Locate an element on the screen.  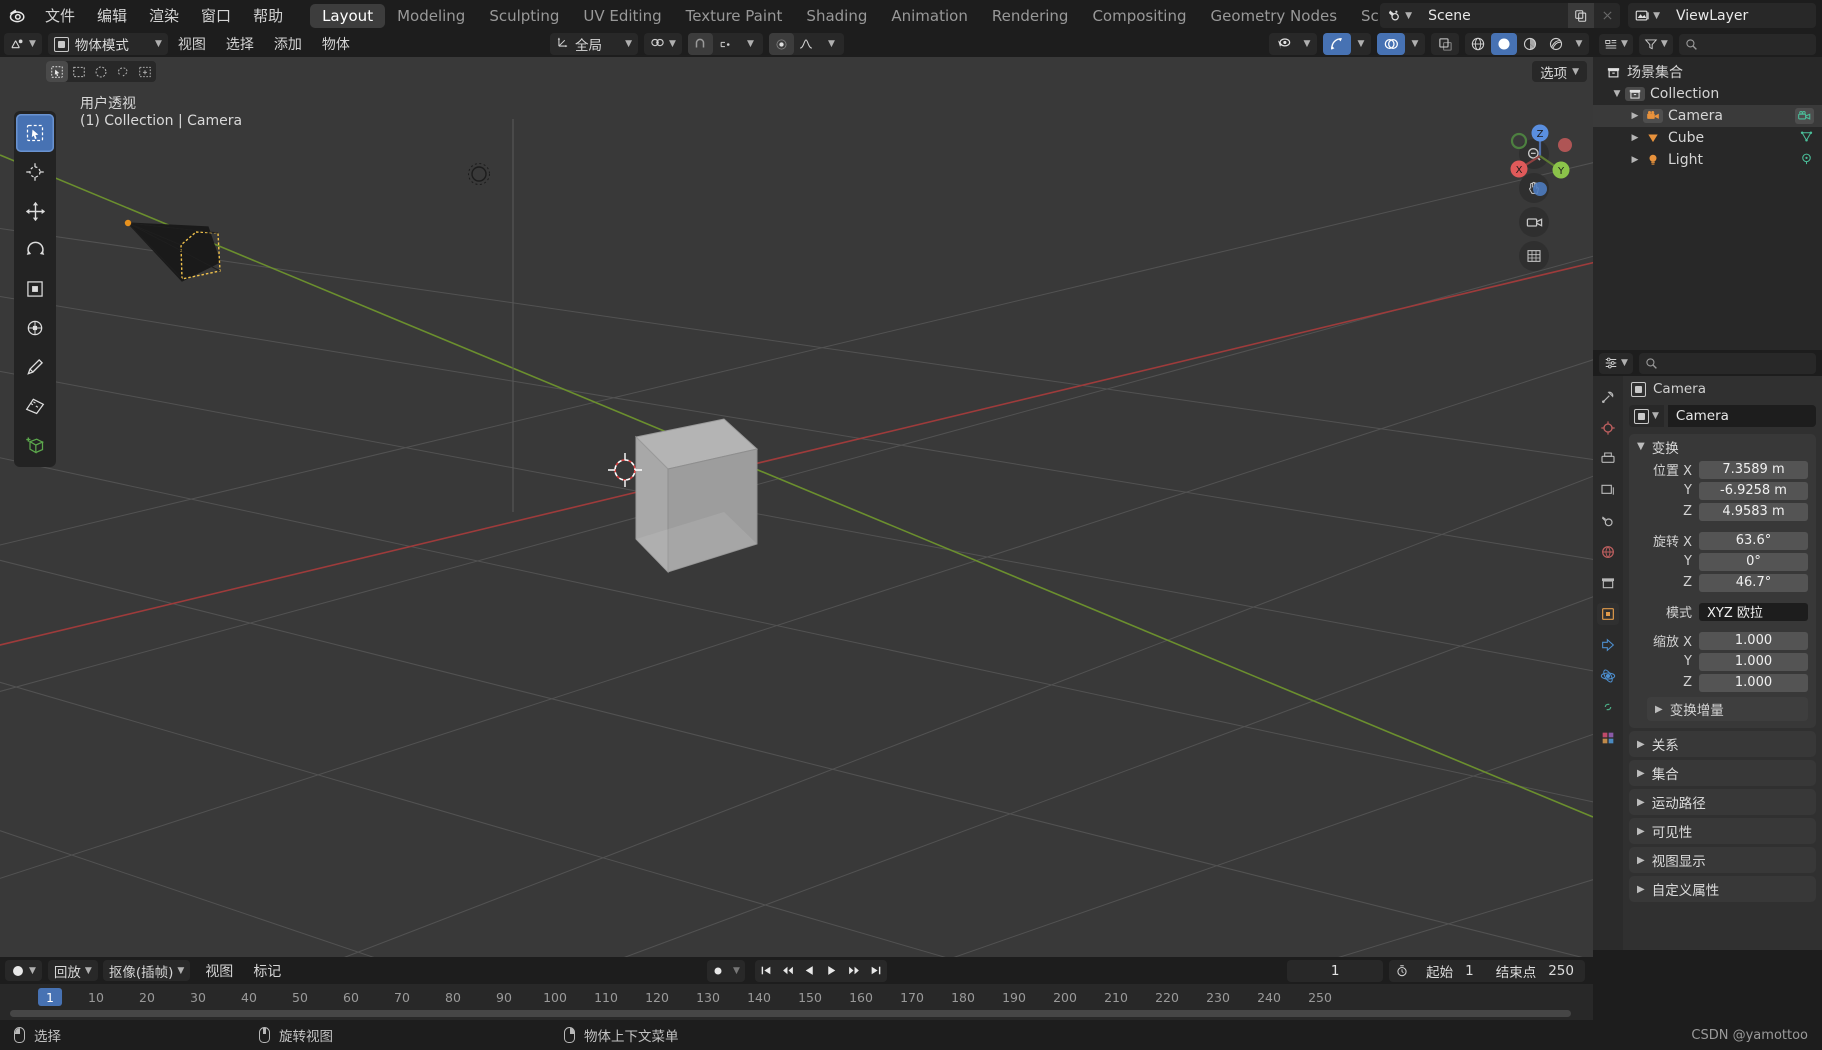
menu-render: 渲染 is located at coordinates (164, 16).